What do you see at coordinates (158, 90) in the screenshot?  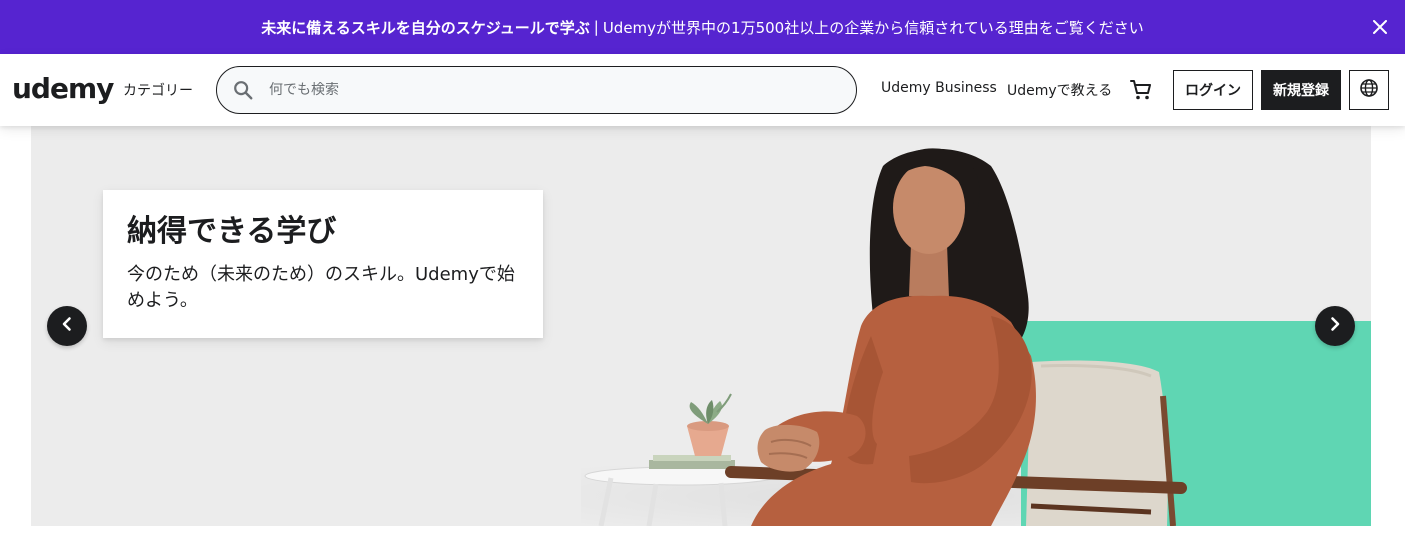 I see `categories-menu: カテゴリー` at bounding box center [158, 90].